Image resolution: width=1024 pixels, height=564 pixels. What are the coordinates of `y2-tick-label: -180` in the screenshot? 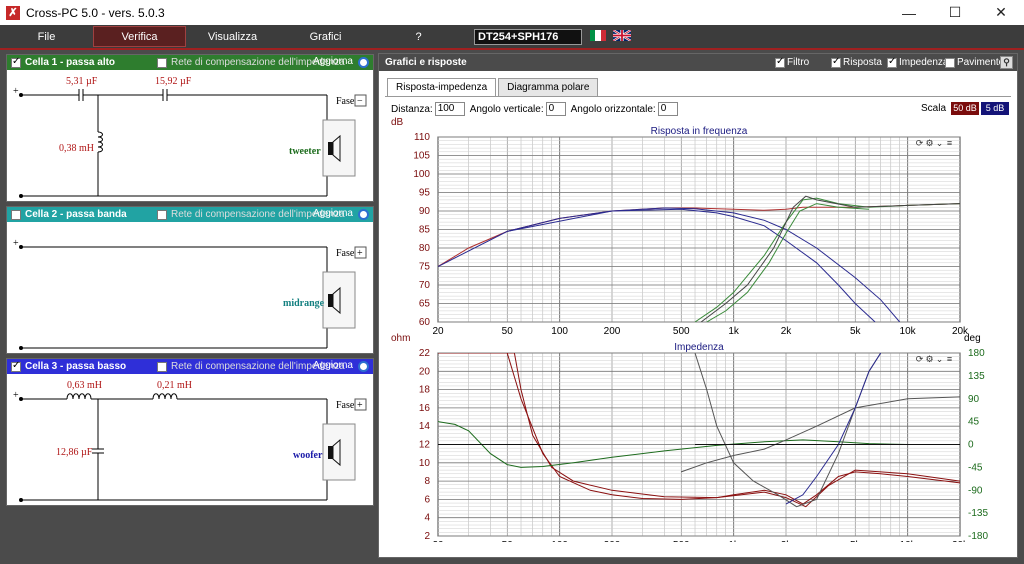 It's located at (978, 536).